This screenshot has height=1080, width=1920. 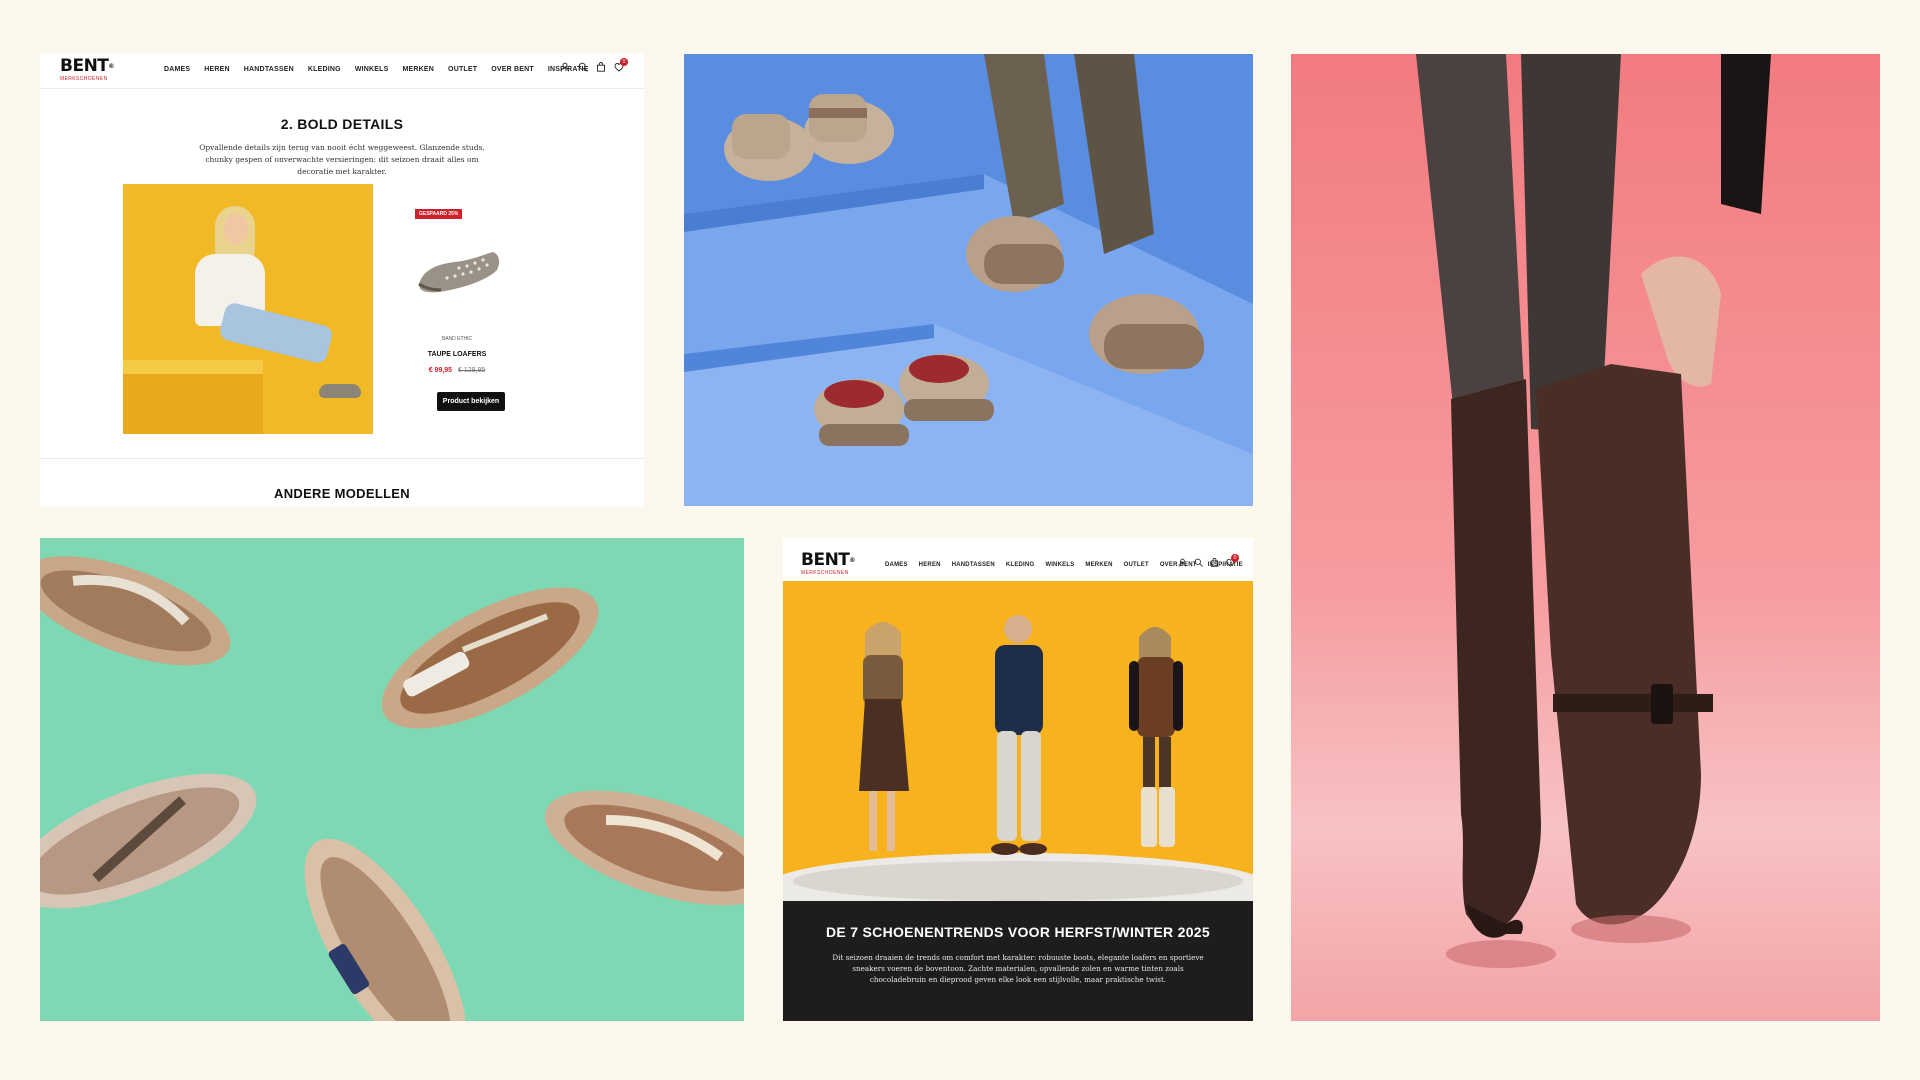 I want to click on other-models-heading: ANDERE MODELLEN, so click(x=342, y=493).